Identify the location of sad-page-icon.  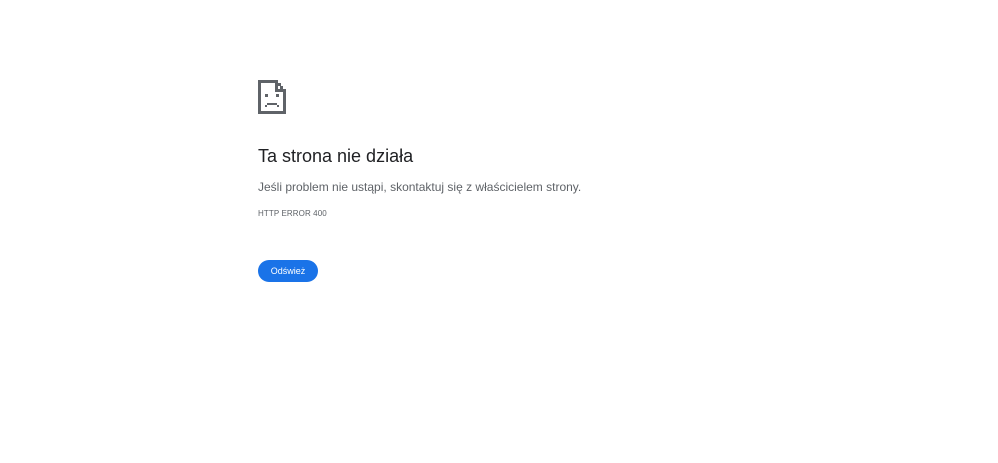
(272, 97).